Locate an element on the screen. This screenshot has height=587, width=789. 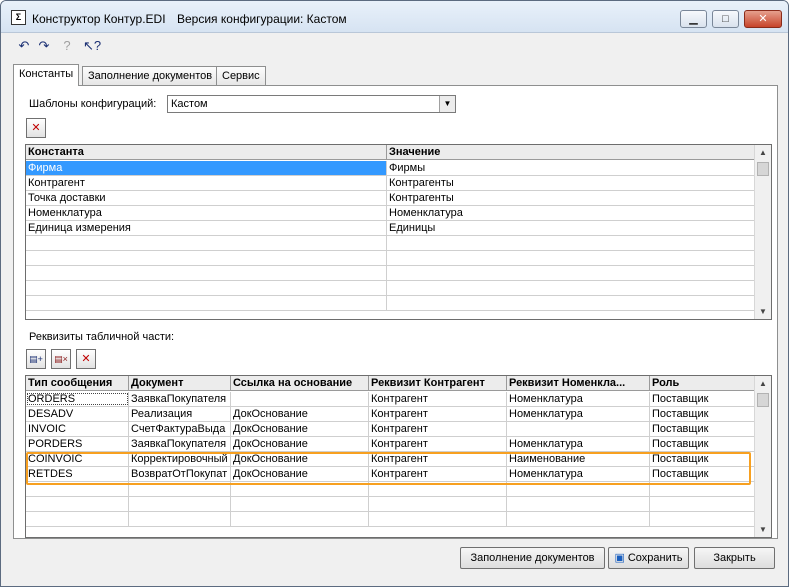
constant-cell: Точка доставки is located at coordinates (206, 198).